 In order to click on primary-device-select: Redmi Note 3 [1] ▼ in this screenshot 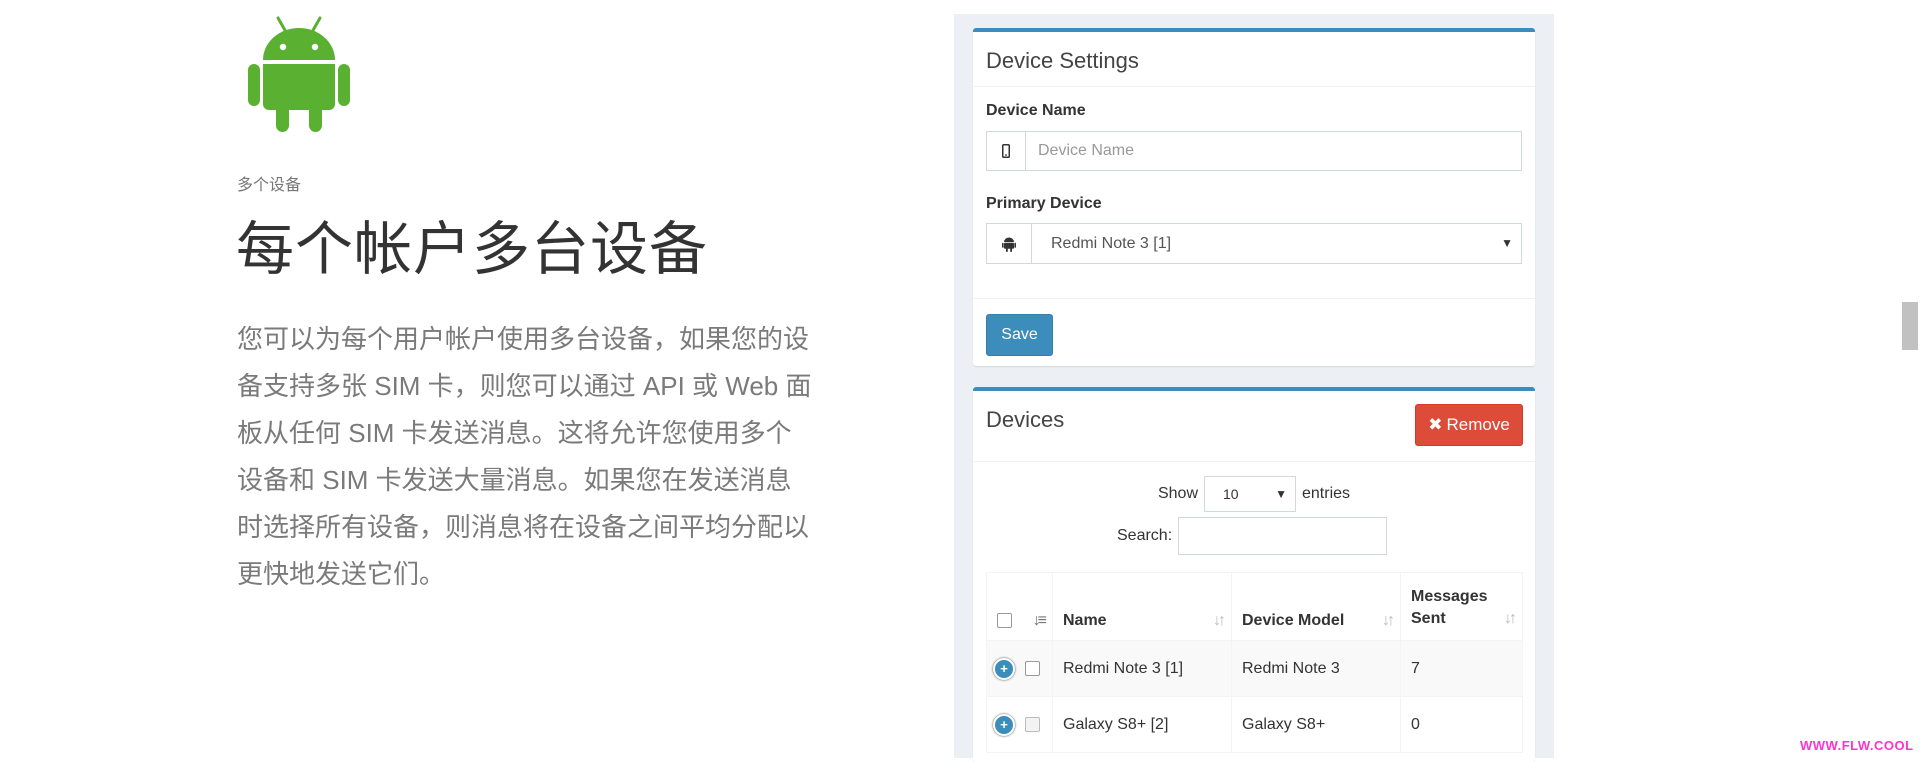, I will do `click(1254, 243)`.